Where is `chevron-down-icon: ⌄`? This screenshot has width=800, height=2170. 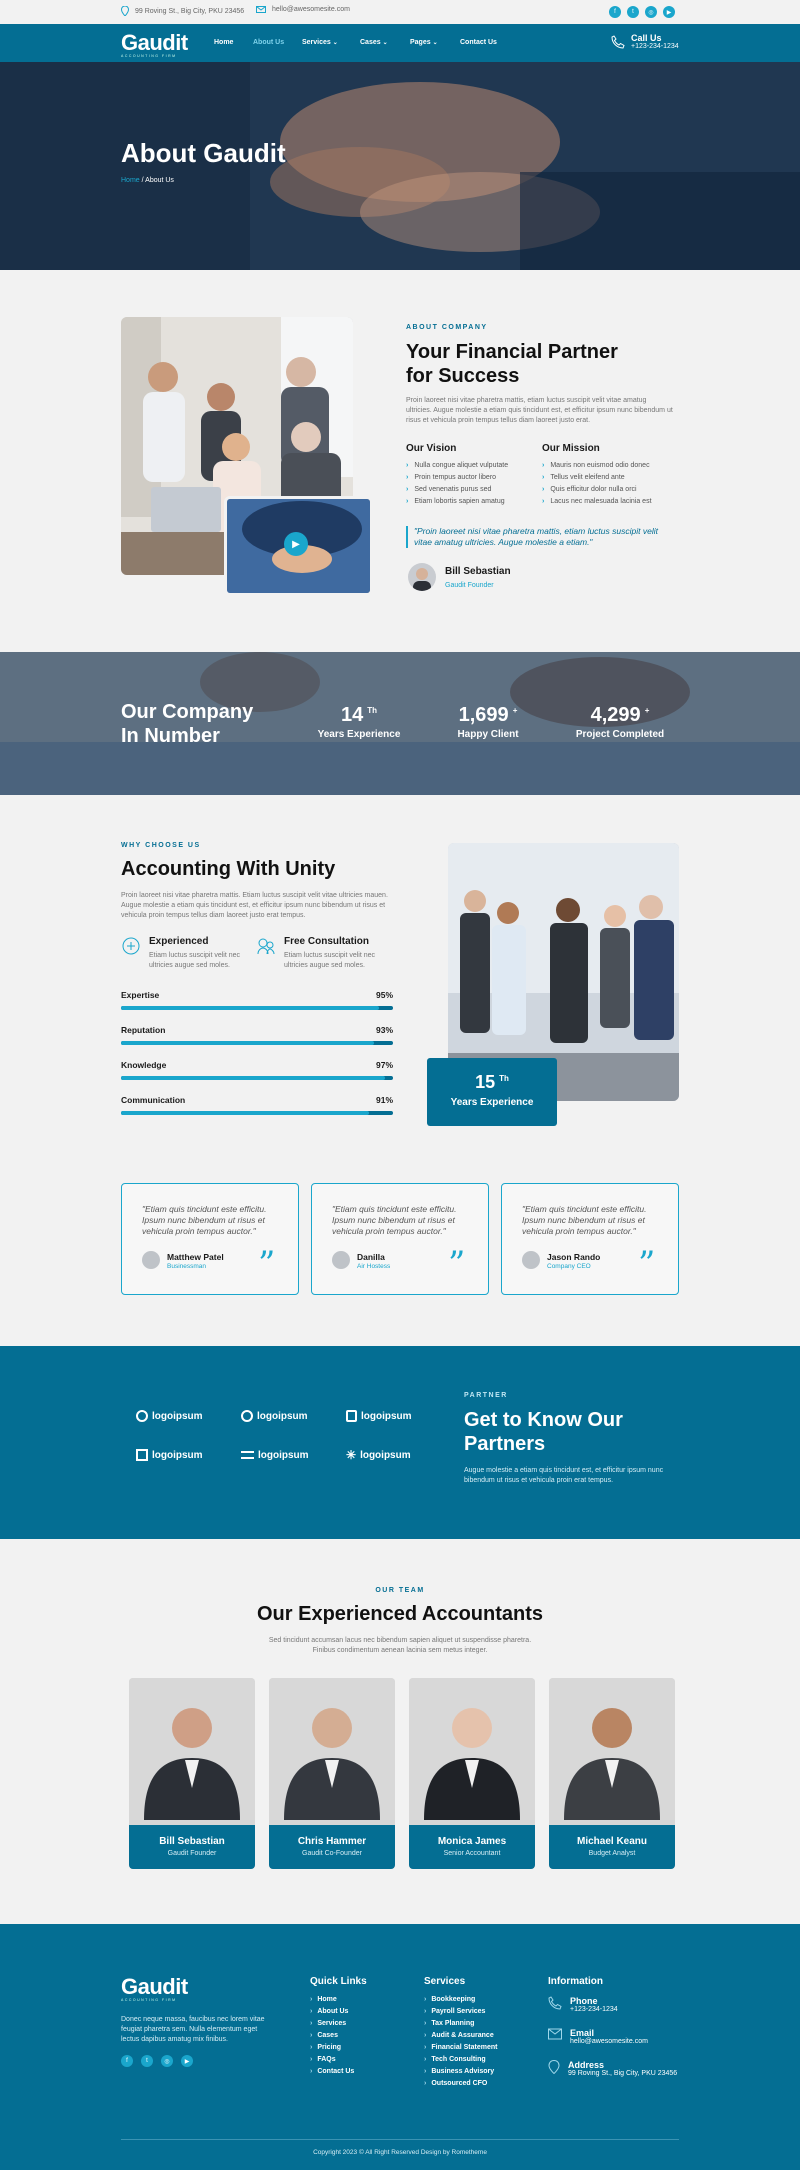 chevron-down-icon: ⌄ is located at coordinates (385, 43).